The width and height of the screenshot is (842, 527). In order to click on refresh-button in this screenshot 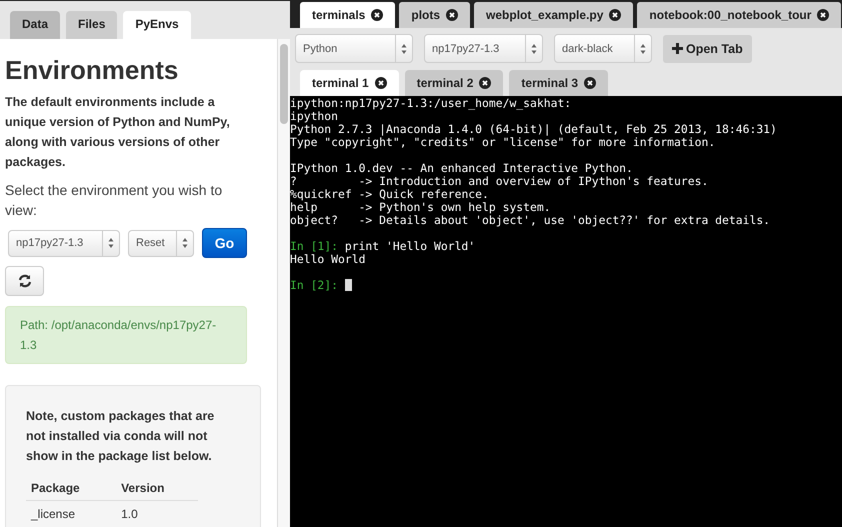, I will do `click(24, 281)`.